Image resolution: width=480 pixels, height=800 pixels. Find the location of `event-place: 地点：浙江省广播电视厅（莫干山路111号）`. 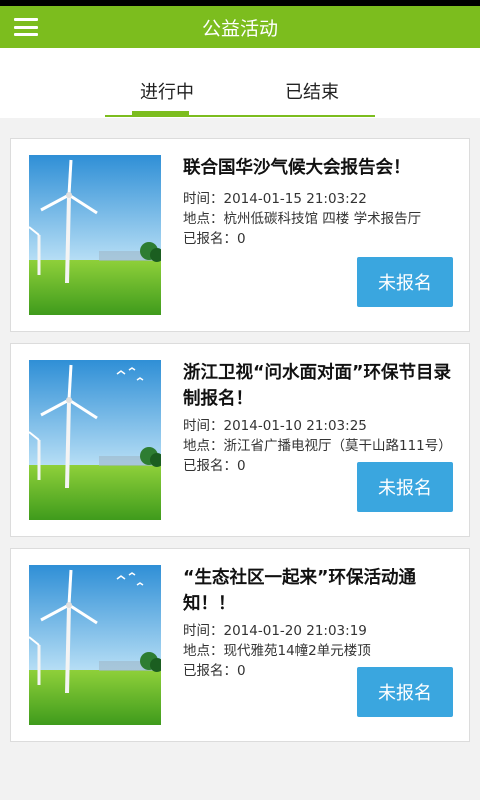

event-place: 地点：浙江省广播电视厅（莫干山路111号） is located at coordinates (317, 446).